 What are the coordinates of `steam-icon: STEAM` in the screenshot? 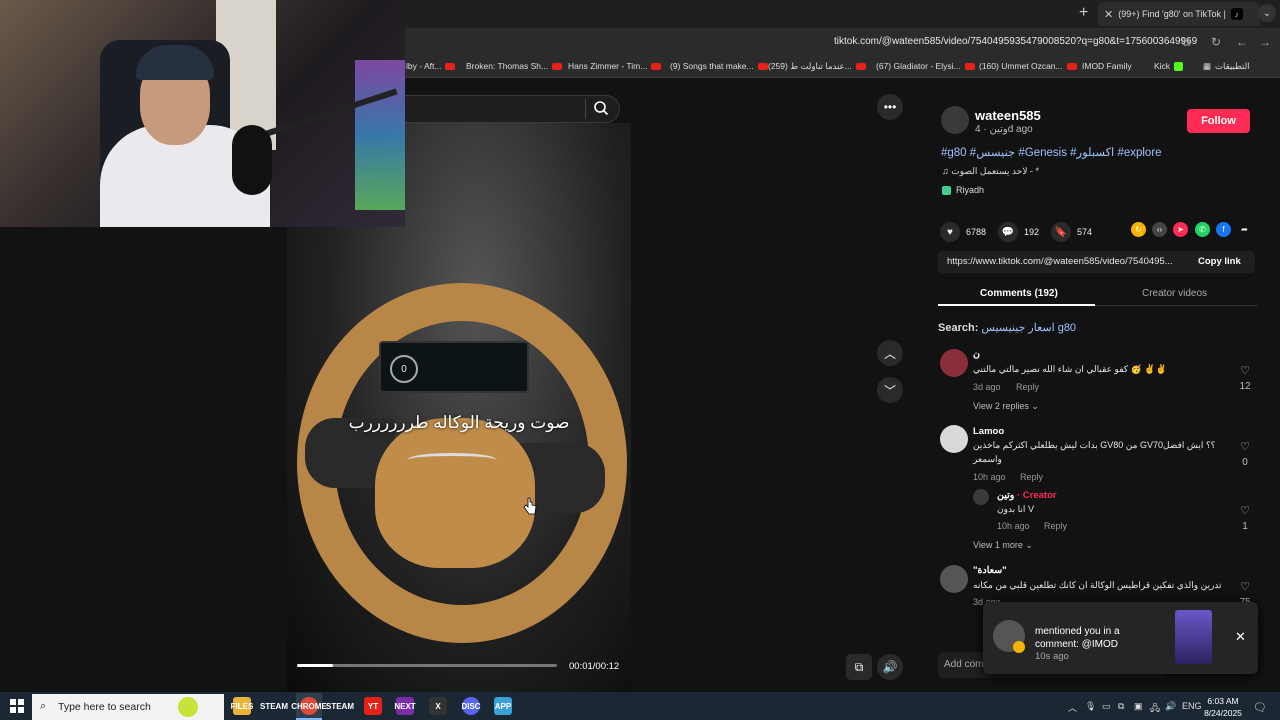 It's located at (274, 706).